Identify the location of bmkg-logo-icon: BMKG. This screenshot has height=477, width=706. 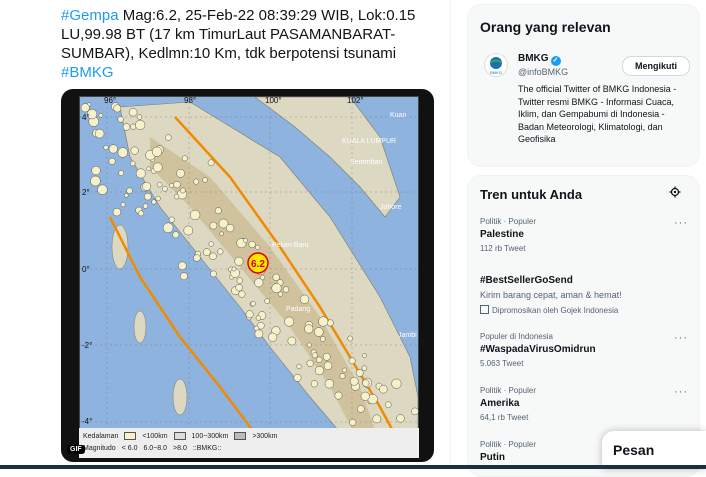
(496, 66).